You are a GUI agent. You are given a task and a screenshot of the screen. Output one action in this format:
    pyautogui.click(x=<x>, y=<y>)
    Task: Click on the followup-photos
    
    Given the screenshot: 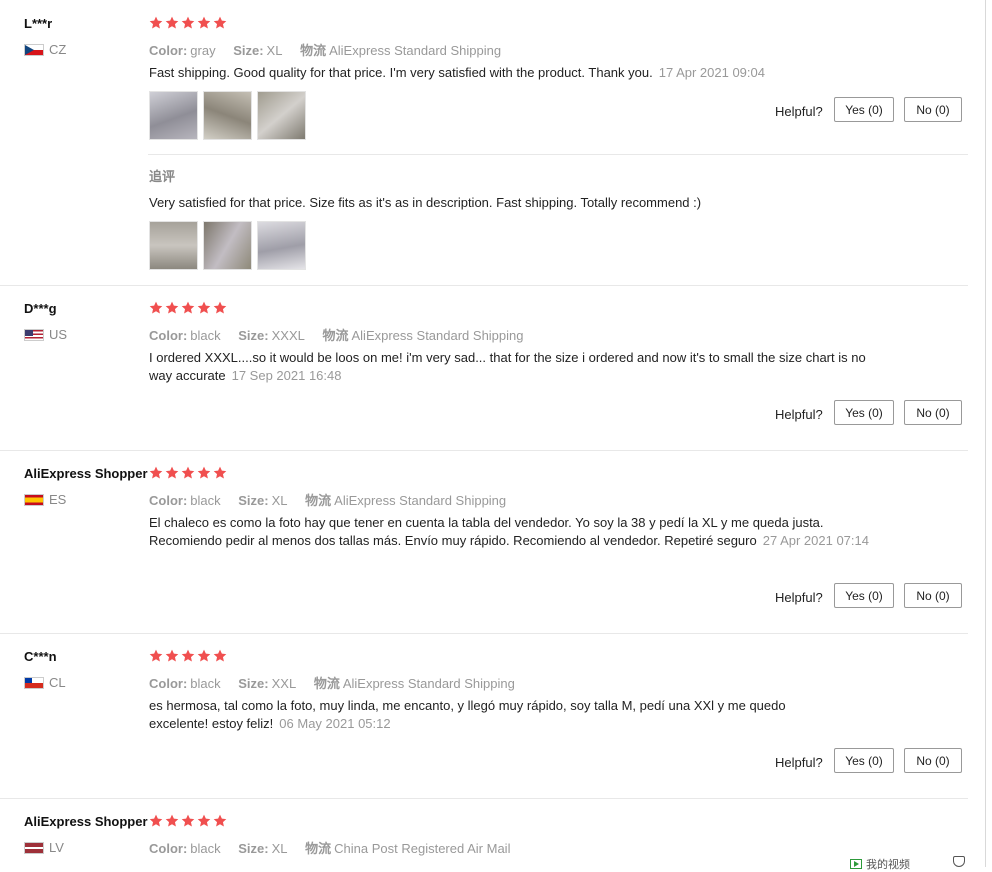 What is the action you would take?
    pyautogui.click(x=227, y=245)
    